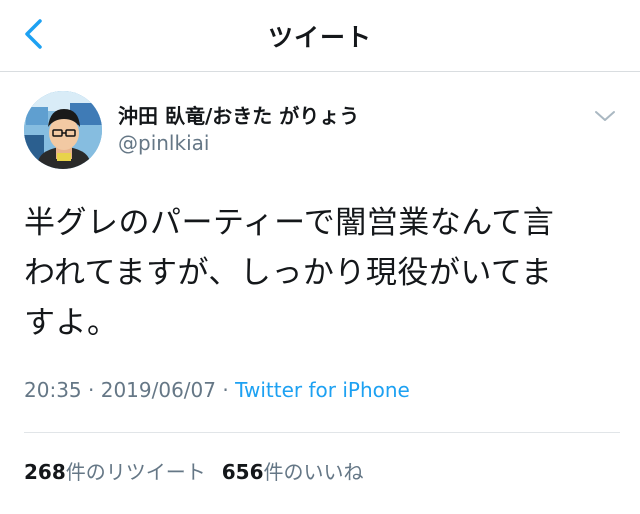 Image resolution: width=640 pixels, height=514 pixels. I want to click on retweets-stat: 268件のリツイート, so click(115, 472).